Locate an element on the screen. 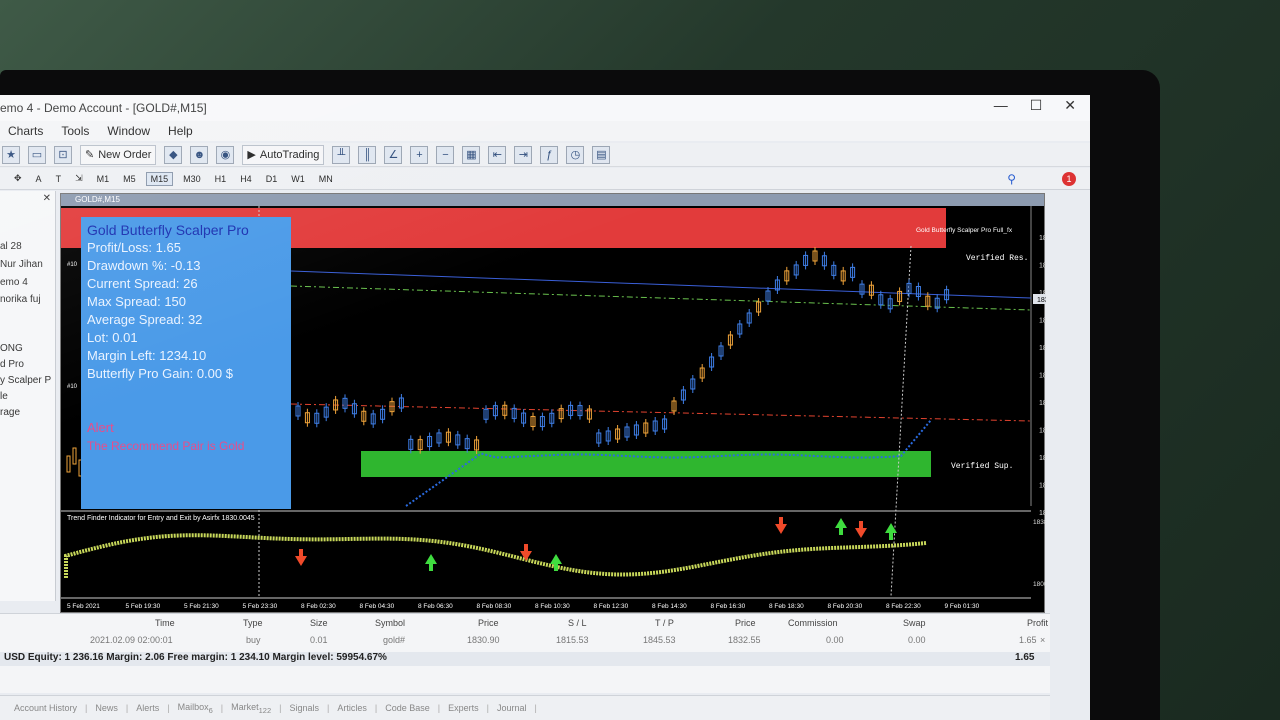  menu-tools: Tools is located at coordinates (75, 131).